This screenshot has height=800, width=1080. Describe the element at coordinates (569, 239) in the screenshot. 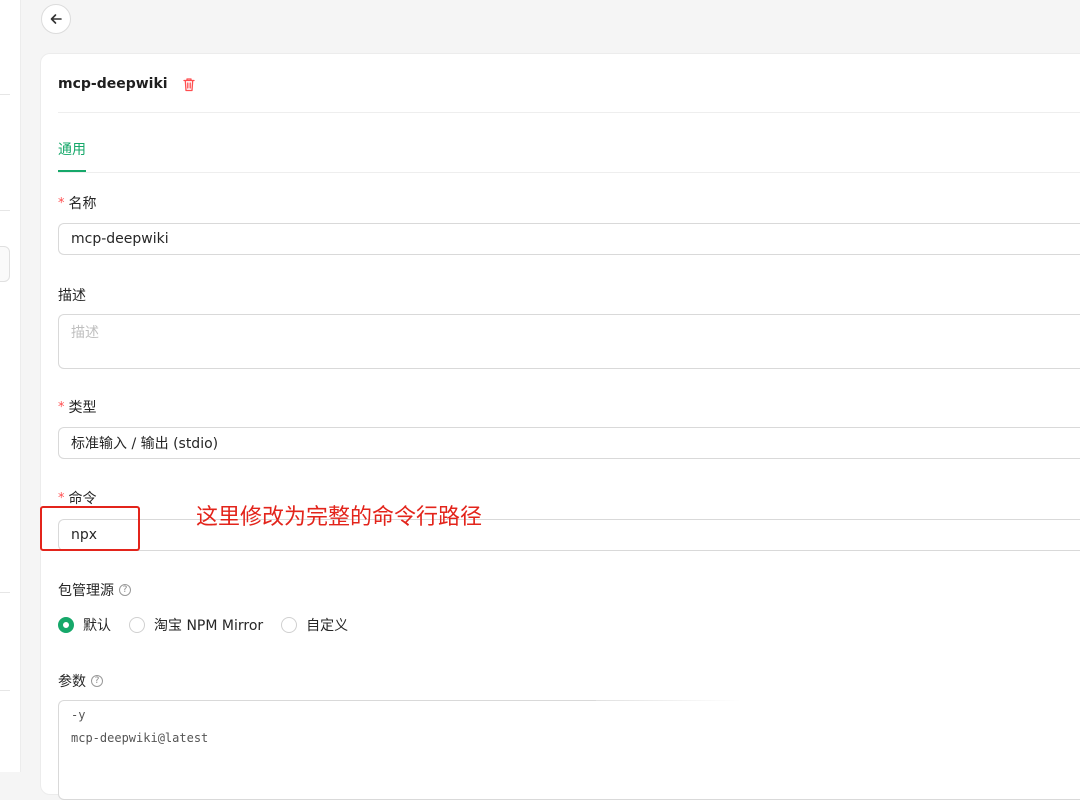

I see `name-input: mcp-deepwiki` at that location.